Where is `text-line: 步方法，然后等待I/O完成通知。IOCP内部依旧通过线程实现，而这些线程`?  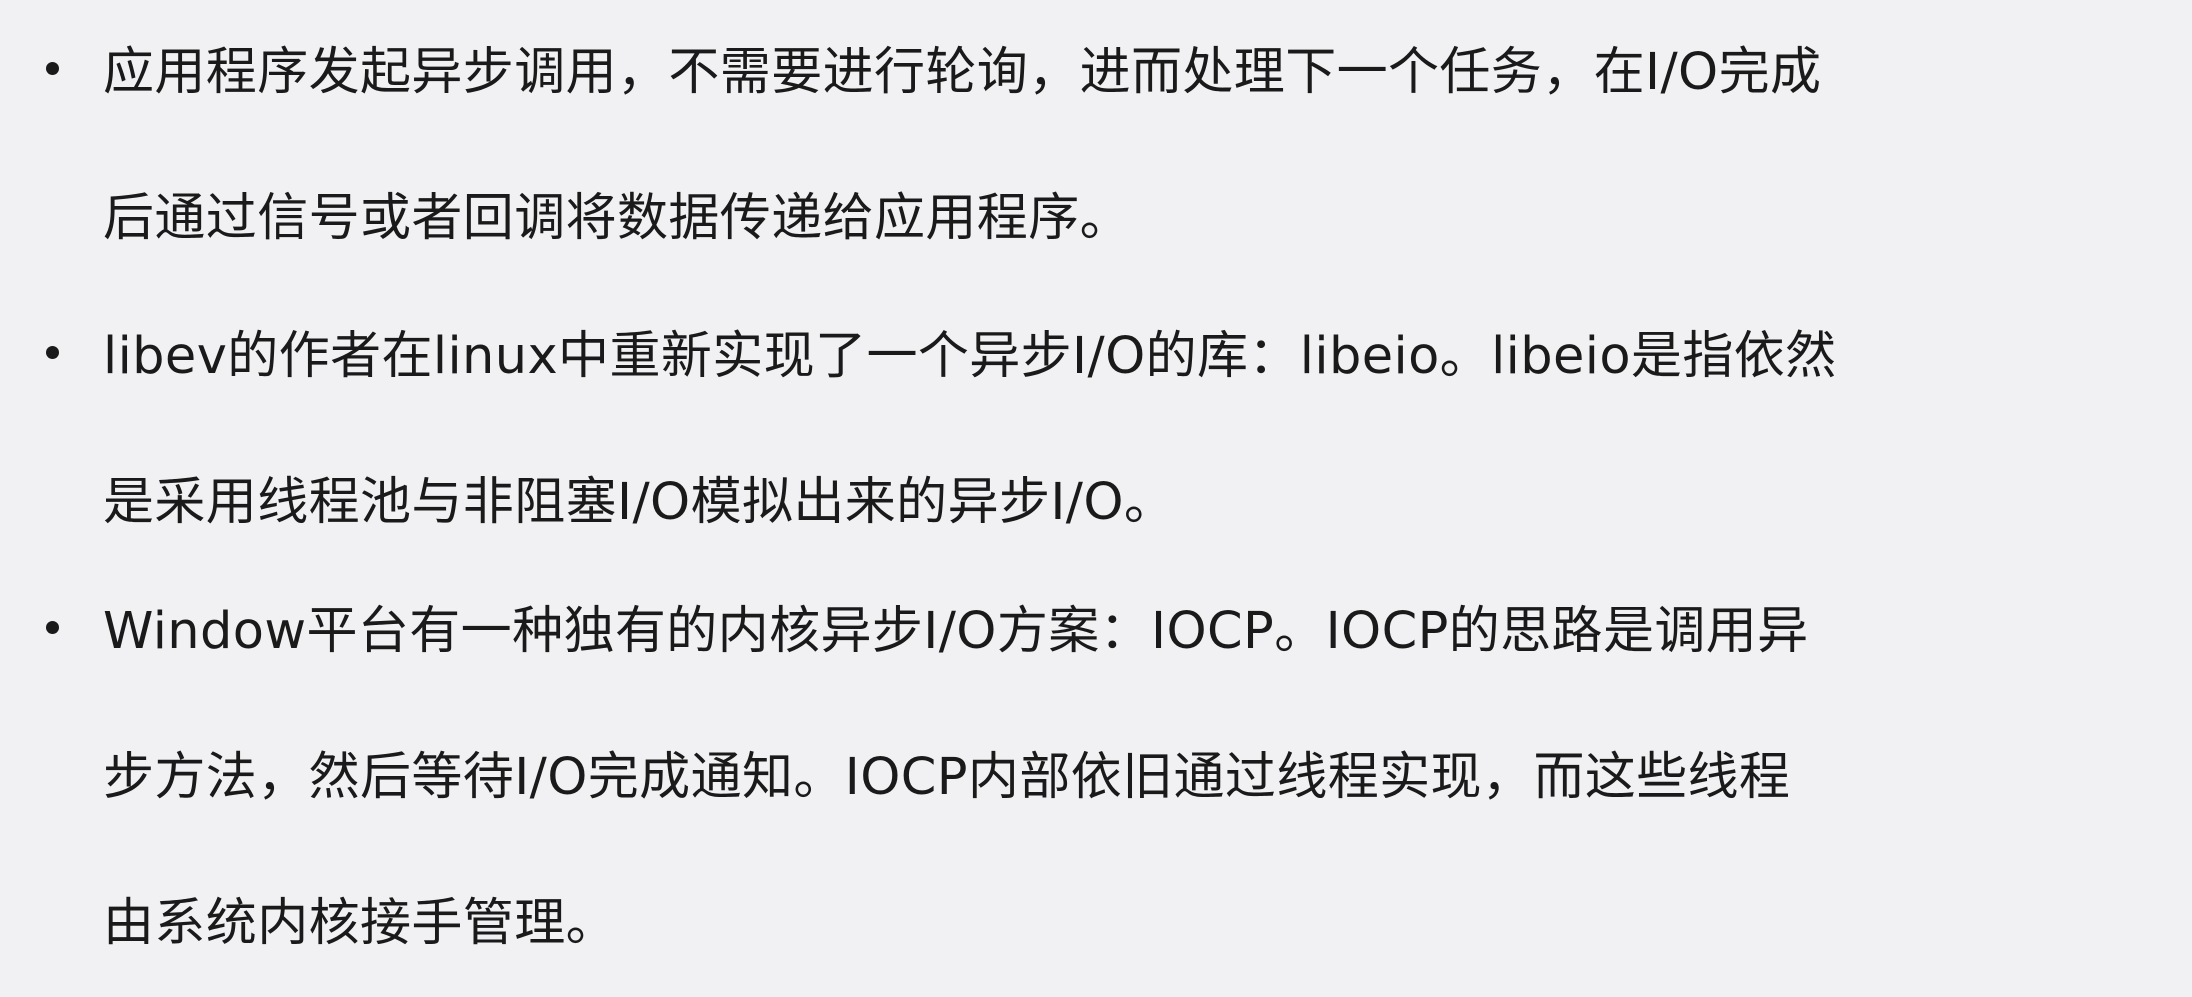
text-line: 步方法，然后等待I/O完成通知。IOCP内部依旧通过线程实现，而这些线程 is located at coordinates (947, 777).